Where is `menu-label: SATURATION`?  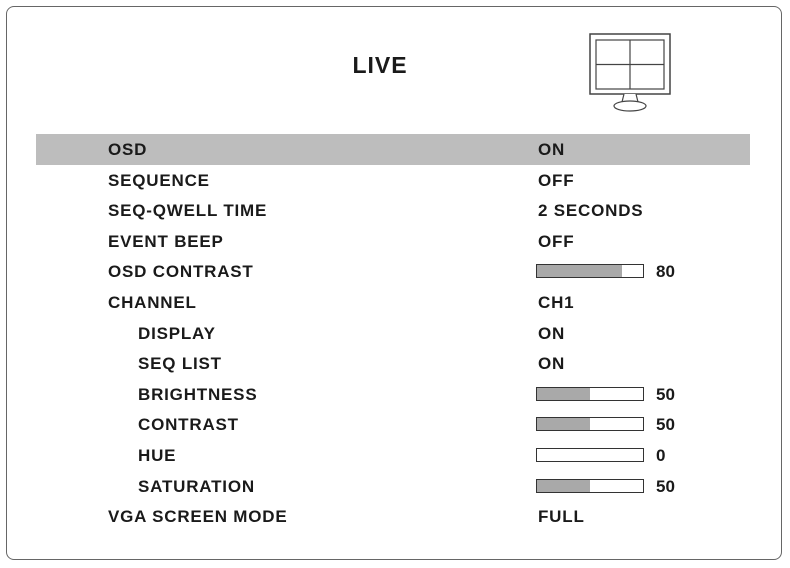
menu-label: SATURATION is located at coordinates (196, 486).